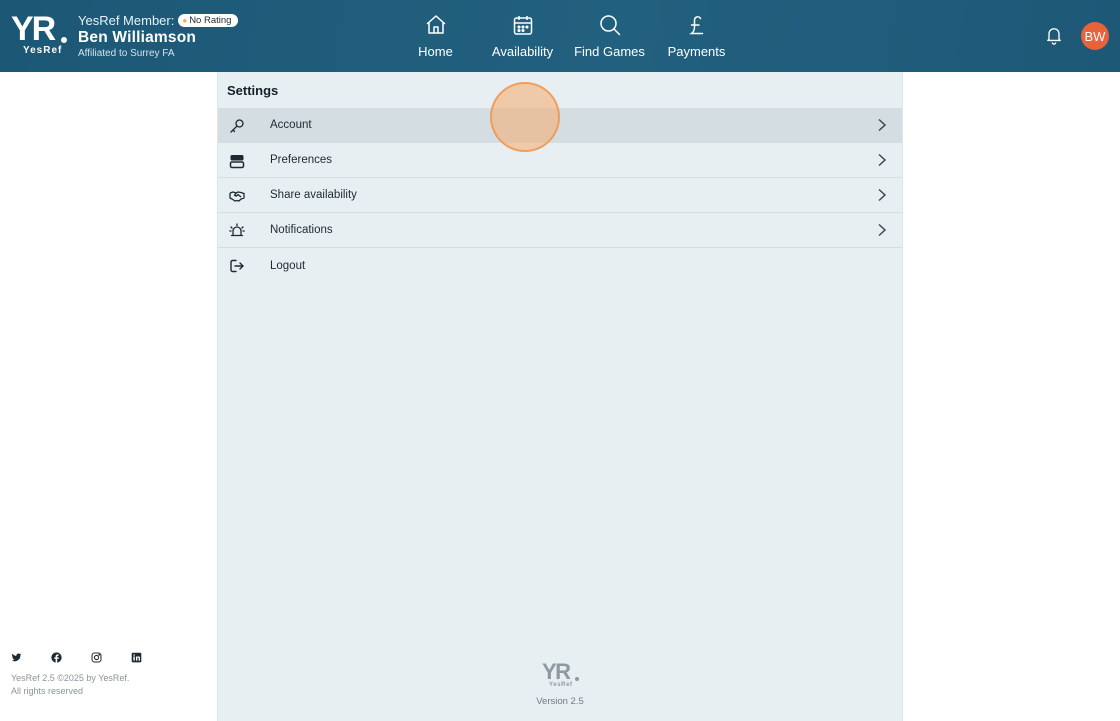 Image resolution: width=1120 pixels, height=721 pixels. Describe the element at coordinates (1054, 35) in the screenshot. I see `bell-icon` at that location.